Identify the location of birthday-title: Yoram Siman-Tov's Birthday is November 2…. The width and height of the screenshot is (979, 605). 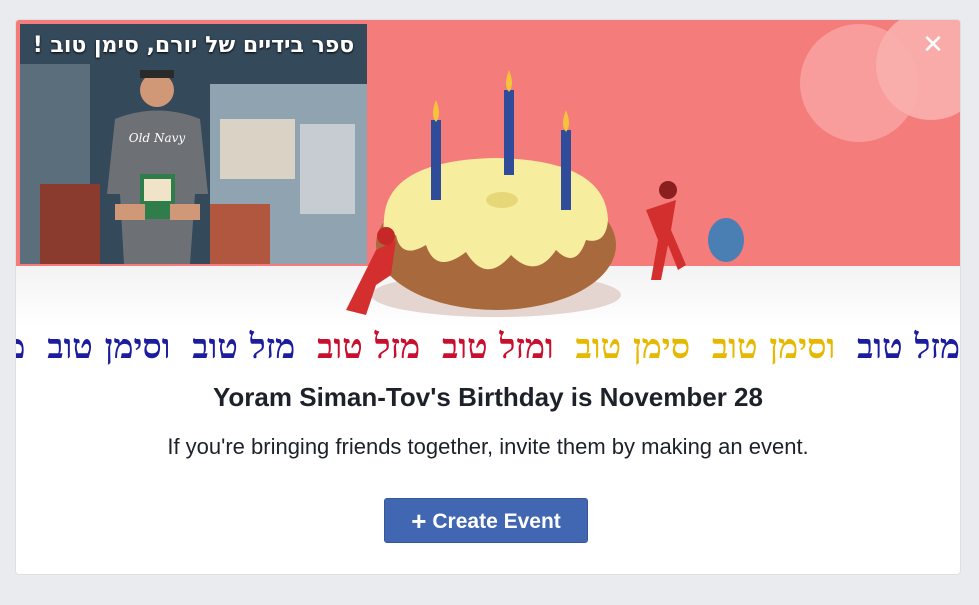
(488, 397).